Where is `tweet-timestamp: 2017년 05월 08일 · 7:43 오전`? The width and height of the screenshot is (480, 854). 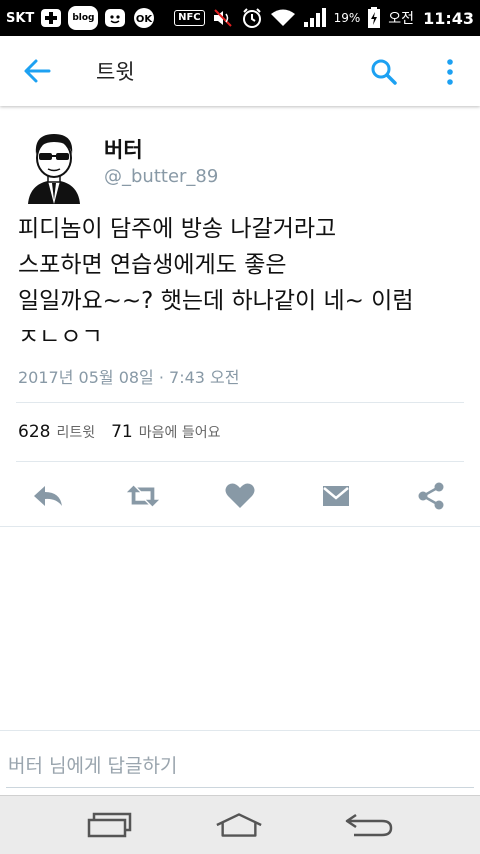
tweet-timestamp: 2017년 05월 08일 · 7:43 오전 is located at coordinates (129, 377).